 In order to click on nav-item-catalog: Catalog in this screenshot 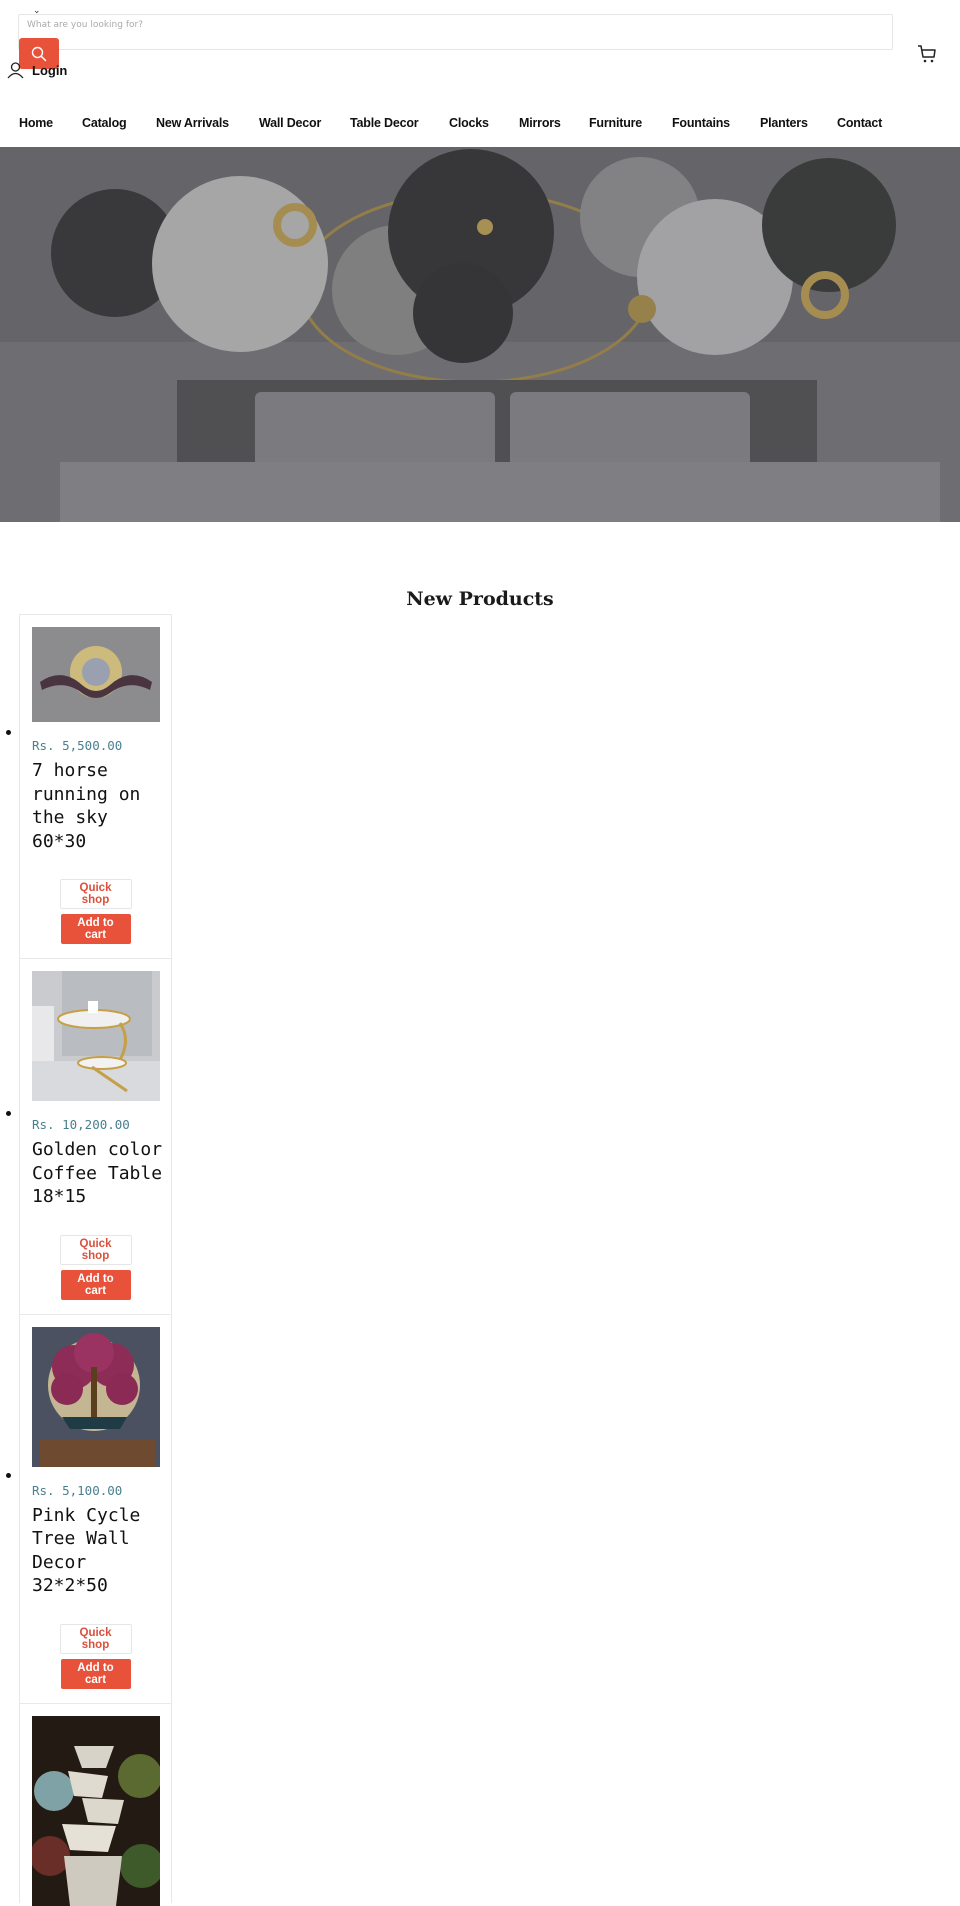, I will do `click(104, 123)`.